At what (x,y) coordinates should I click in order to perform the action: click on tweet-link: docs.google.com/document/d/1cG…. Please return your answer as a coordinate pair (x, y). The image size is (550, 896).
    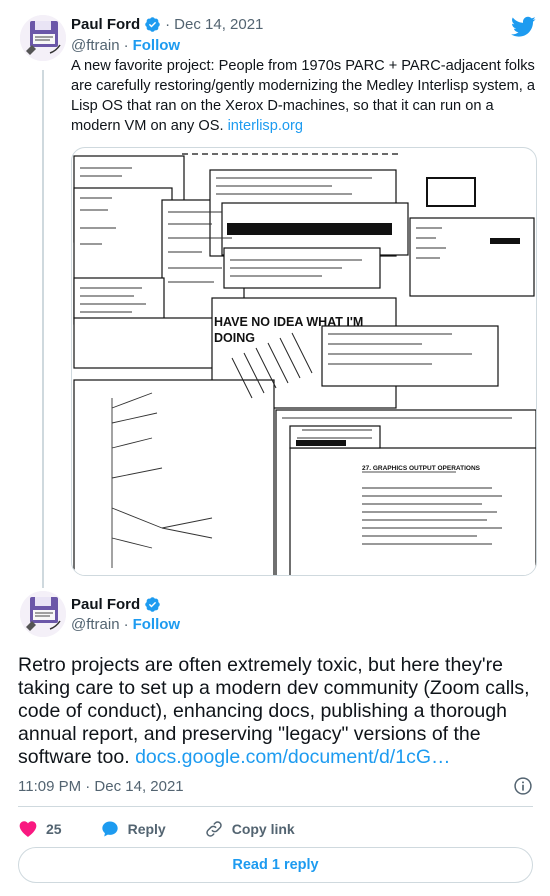
    Looking at the image, I should click on (292, 757).